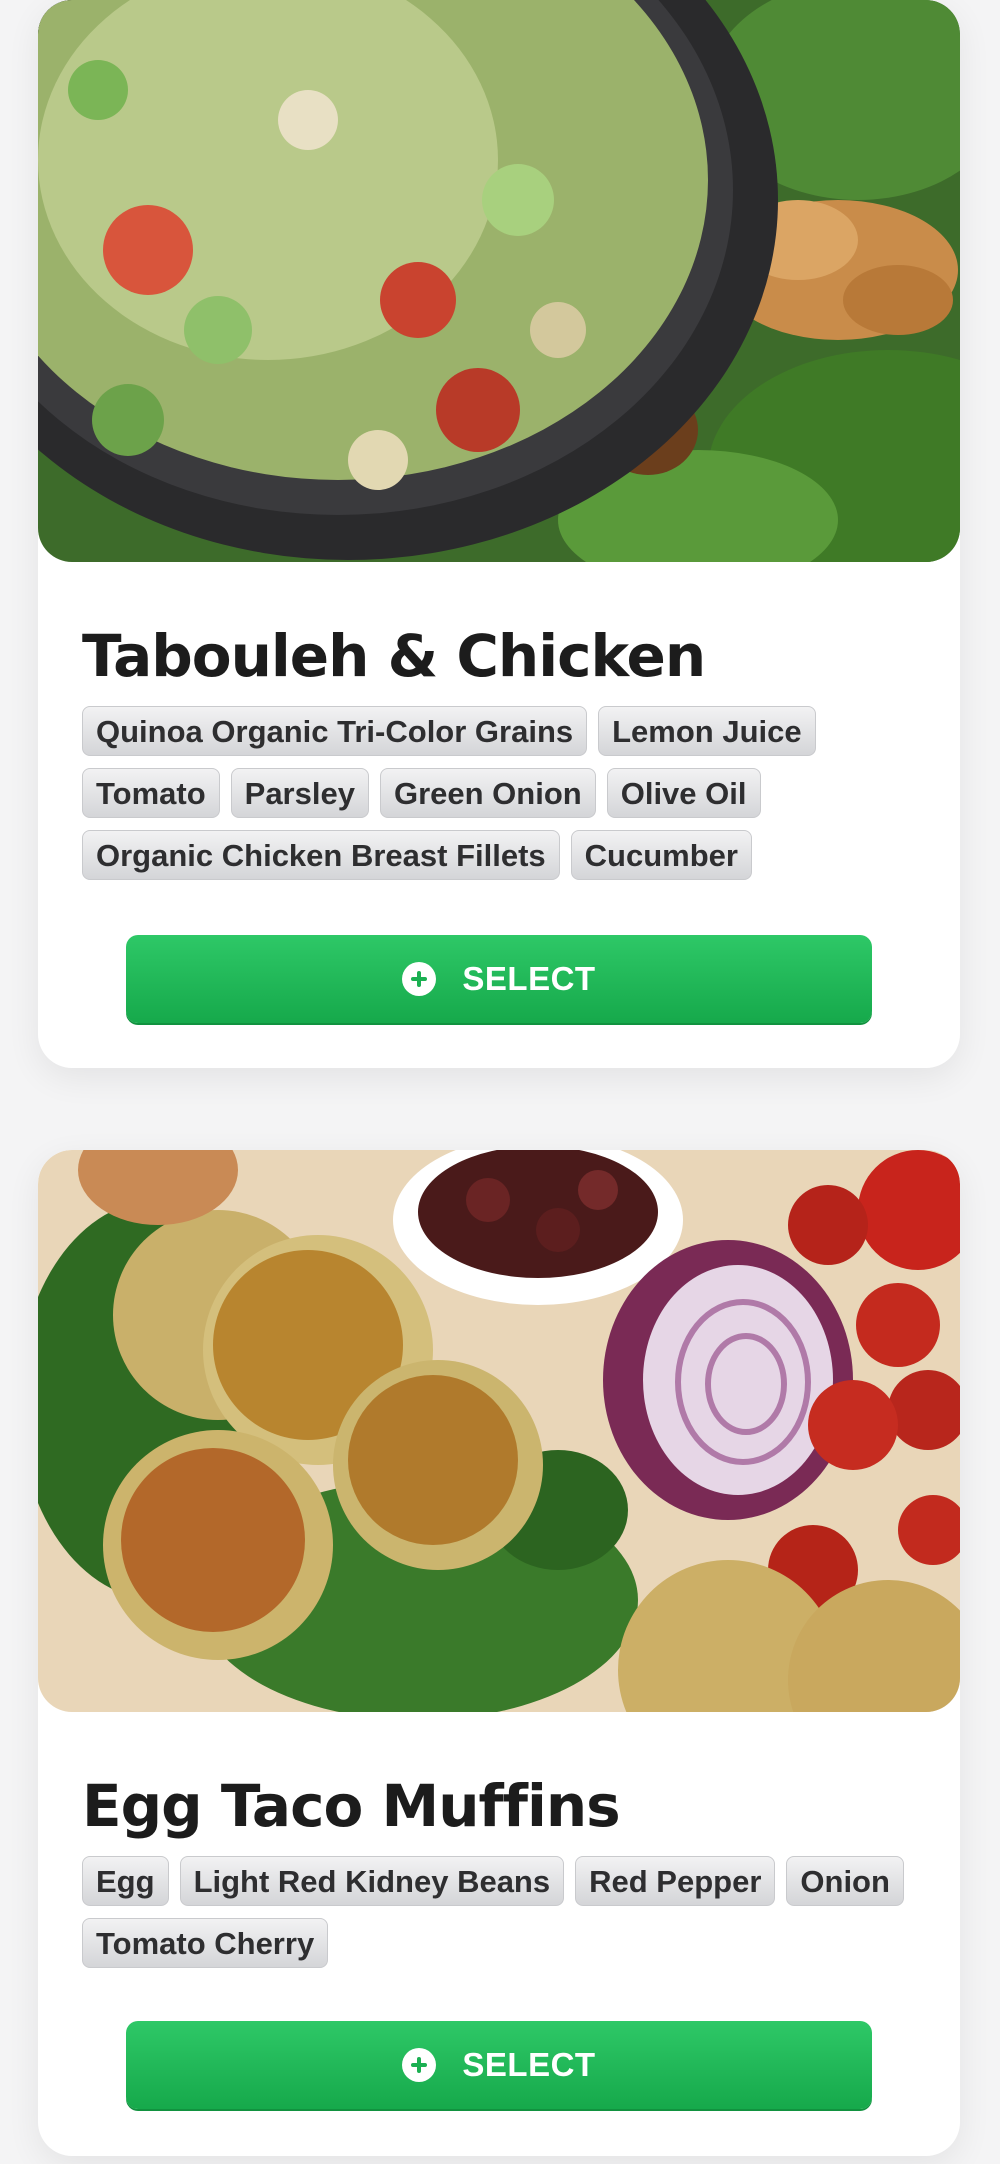 This screenshot has height=2164, width=1000. Describe the element at coordinates (487, 793) in the screenshot. I see `ingredient-tag: Green Onion` at that location.